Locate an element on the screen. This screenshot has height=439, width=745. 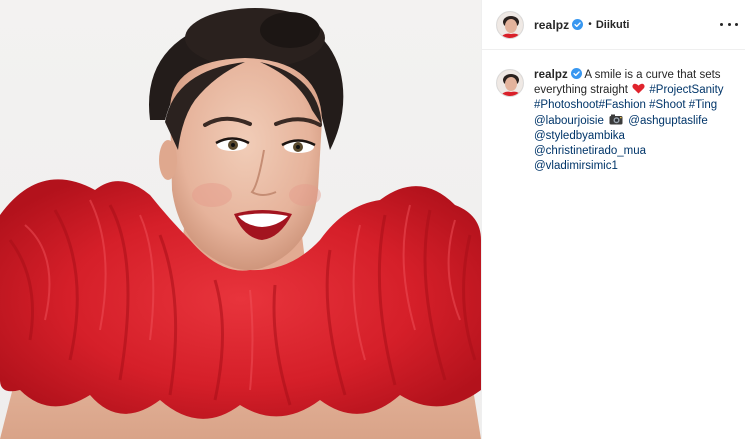
avatar is located at coordinates (510, 24).